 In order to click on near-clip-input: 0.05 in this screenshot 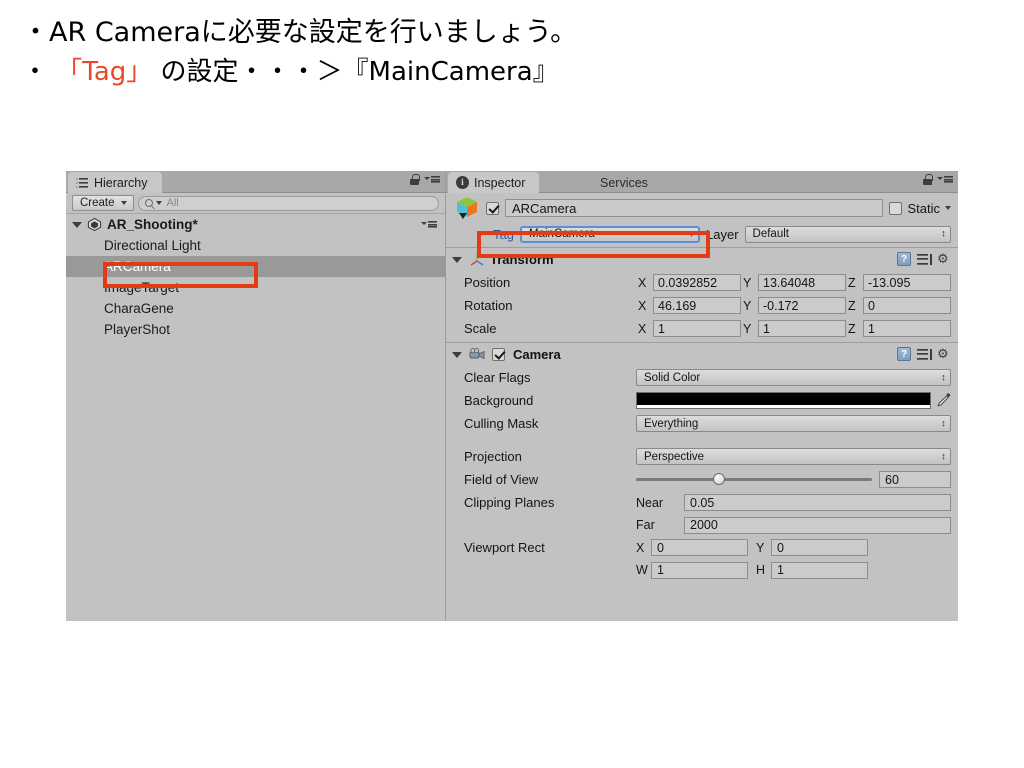, I will do `click(817, 502)`.